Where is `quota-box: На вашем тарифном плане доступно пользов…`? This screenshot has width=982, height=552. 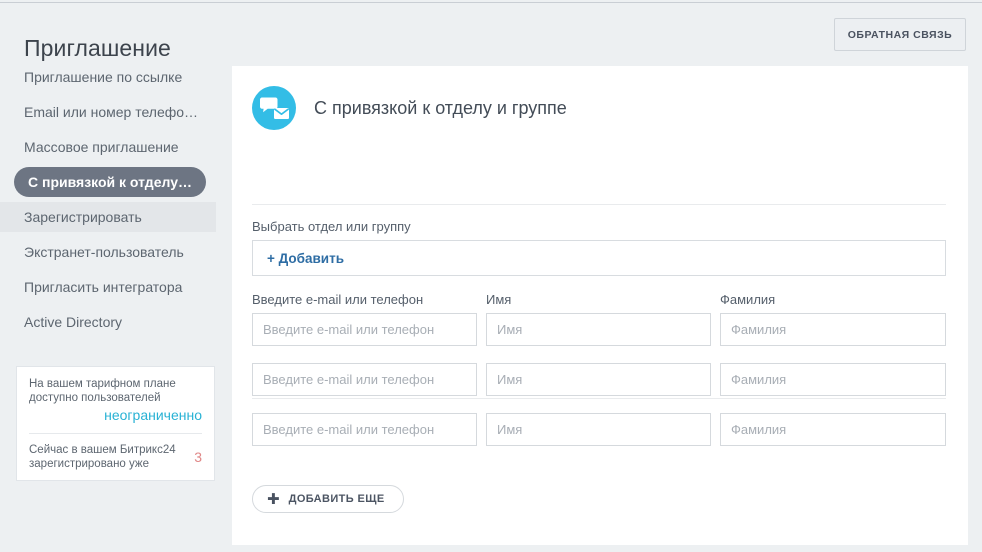 quota-box: На вашем тарифном плане доступно пользов… is located at coordinates (115, 423).